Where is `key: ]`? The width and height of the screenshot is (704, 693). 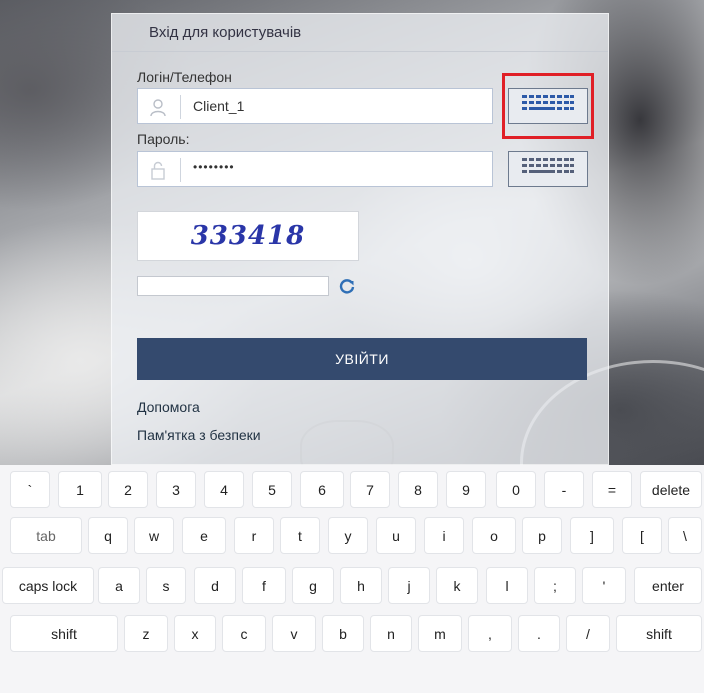 key: ] is located at coordinates (592, 535).